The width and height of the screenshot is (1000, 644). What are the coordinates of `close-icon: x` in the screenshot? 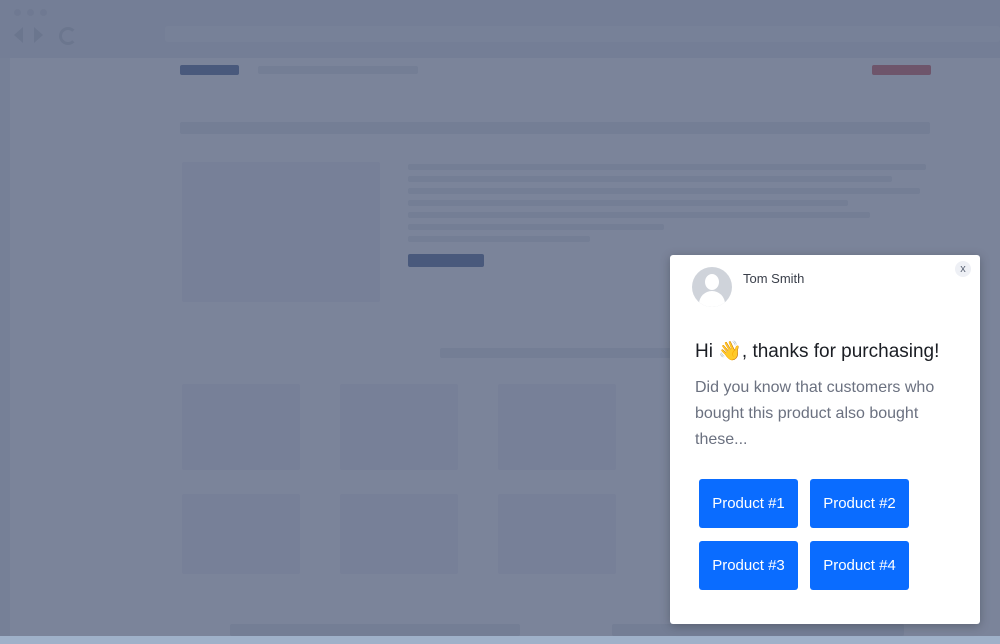 It's located at (963, 269).